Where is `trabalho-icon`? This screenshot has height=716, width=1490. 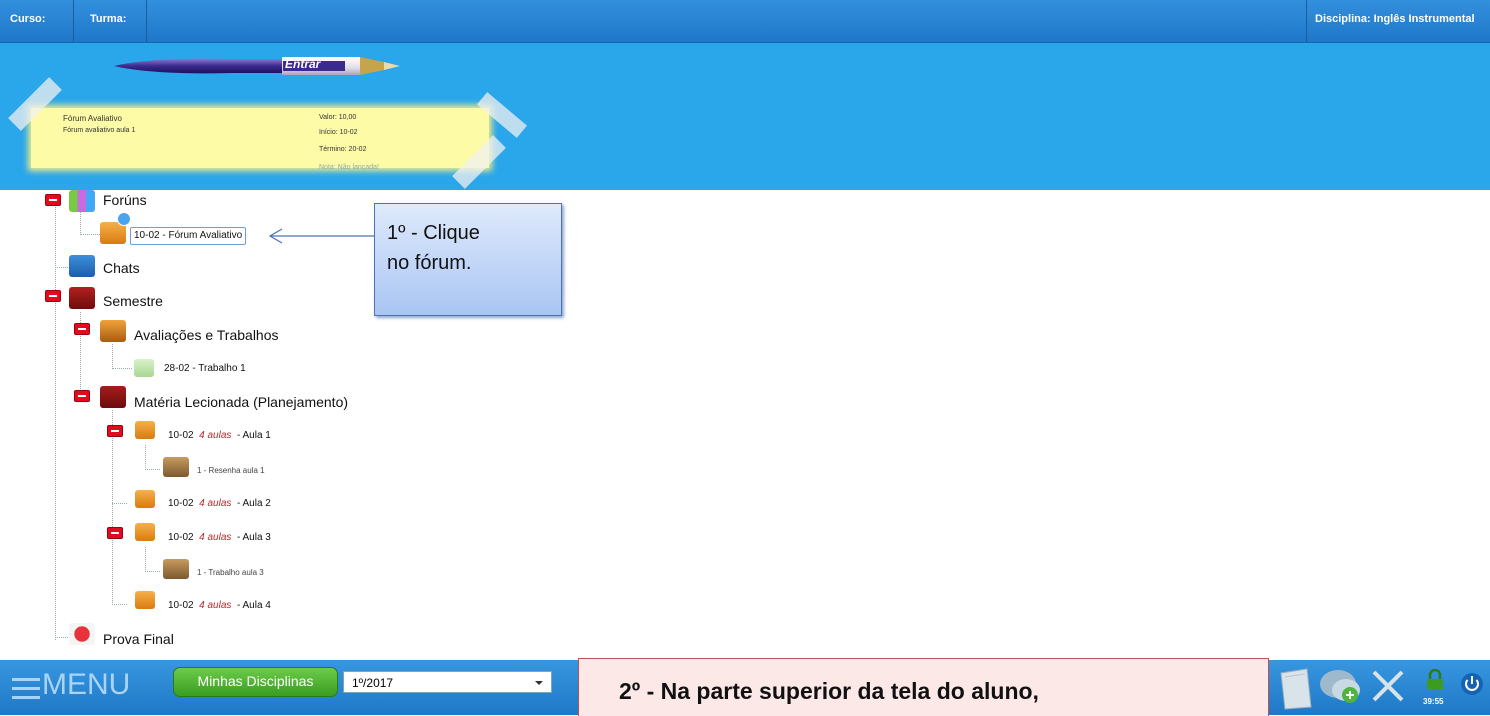 trabalho-icon is located at coordinates (144, 368).